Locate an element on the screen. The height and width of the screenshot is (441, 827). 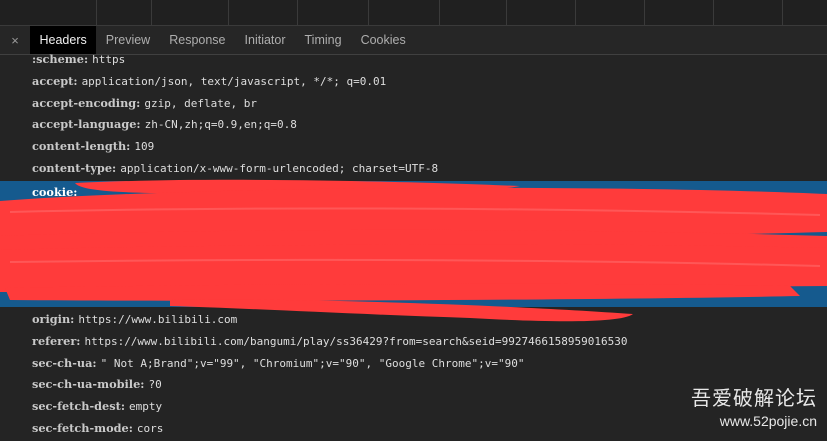
header-key: content-type: is located at coordinates (74, 167).